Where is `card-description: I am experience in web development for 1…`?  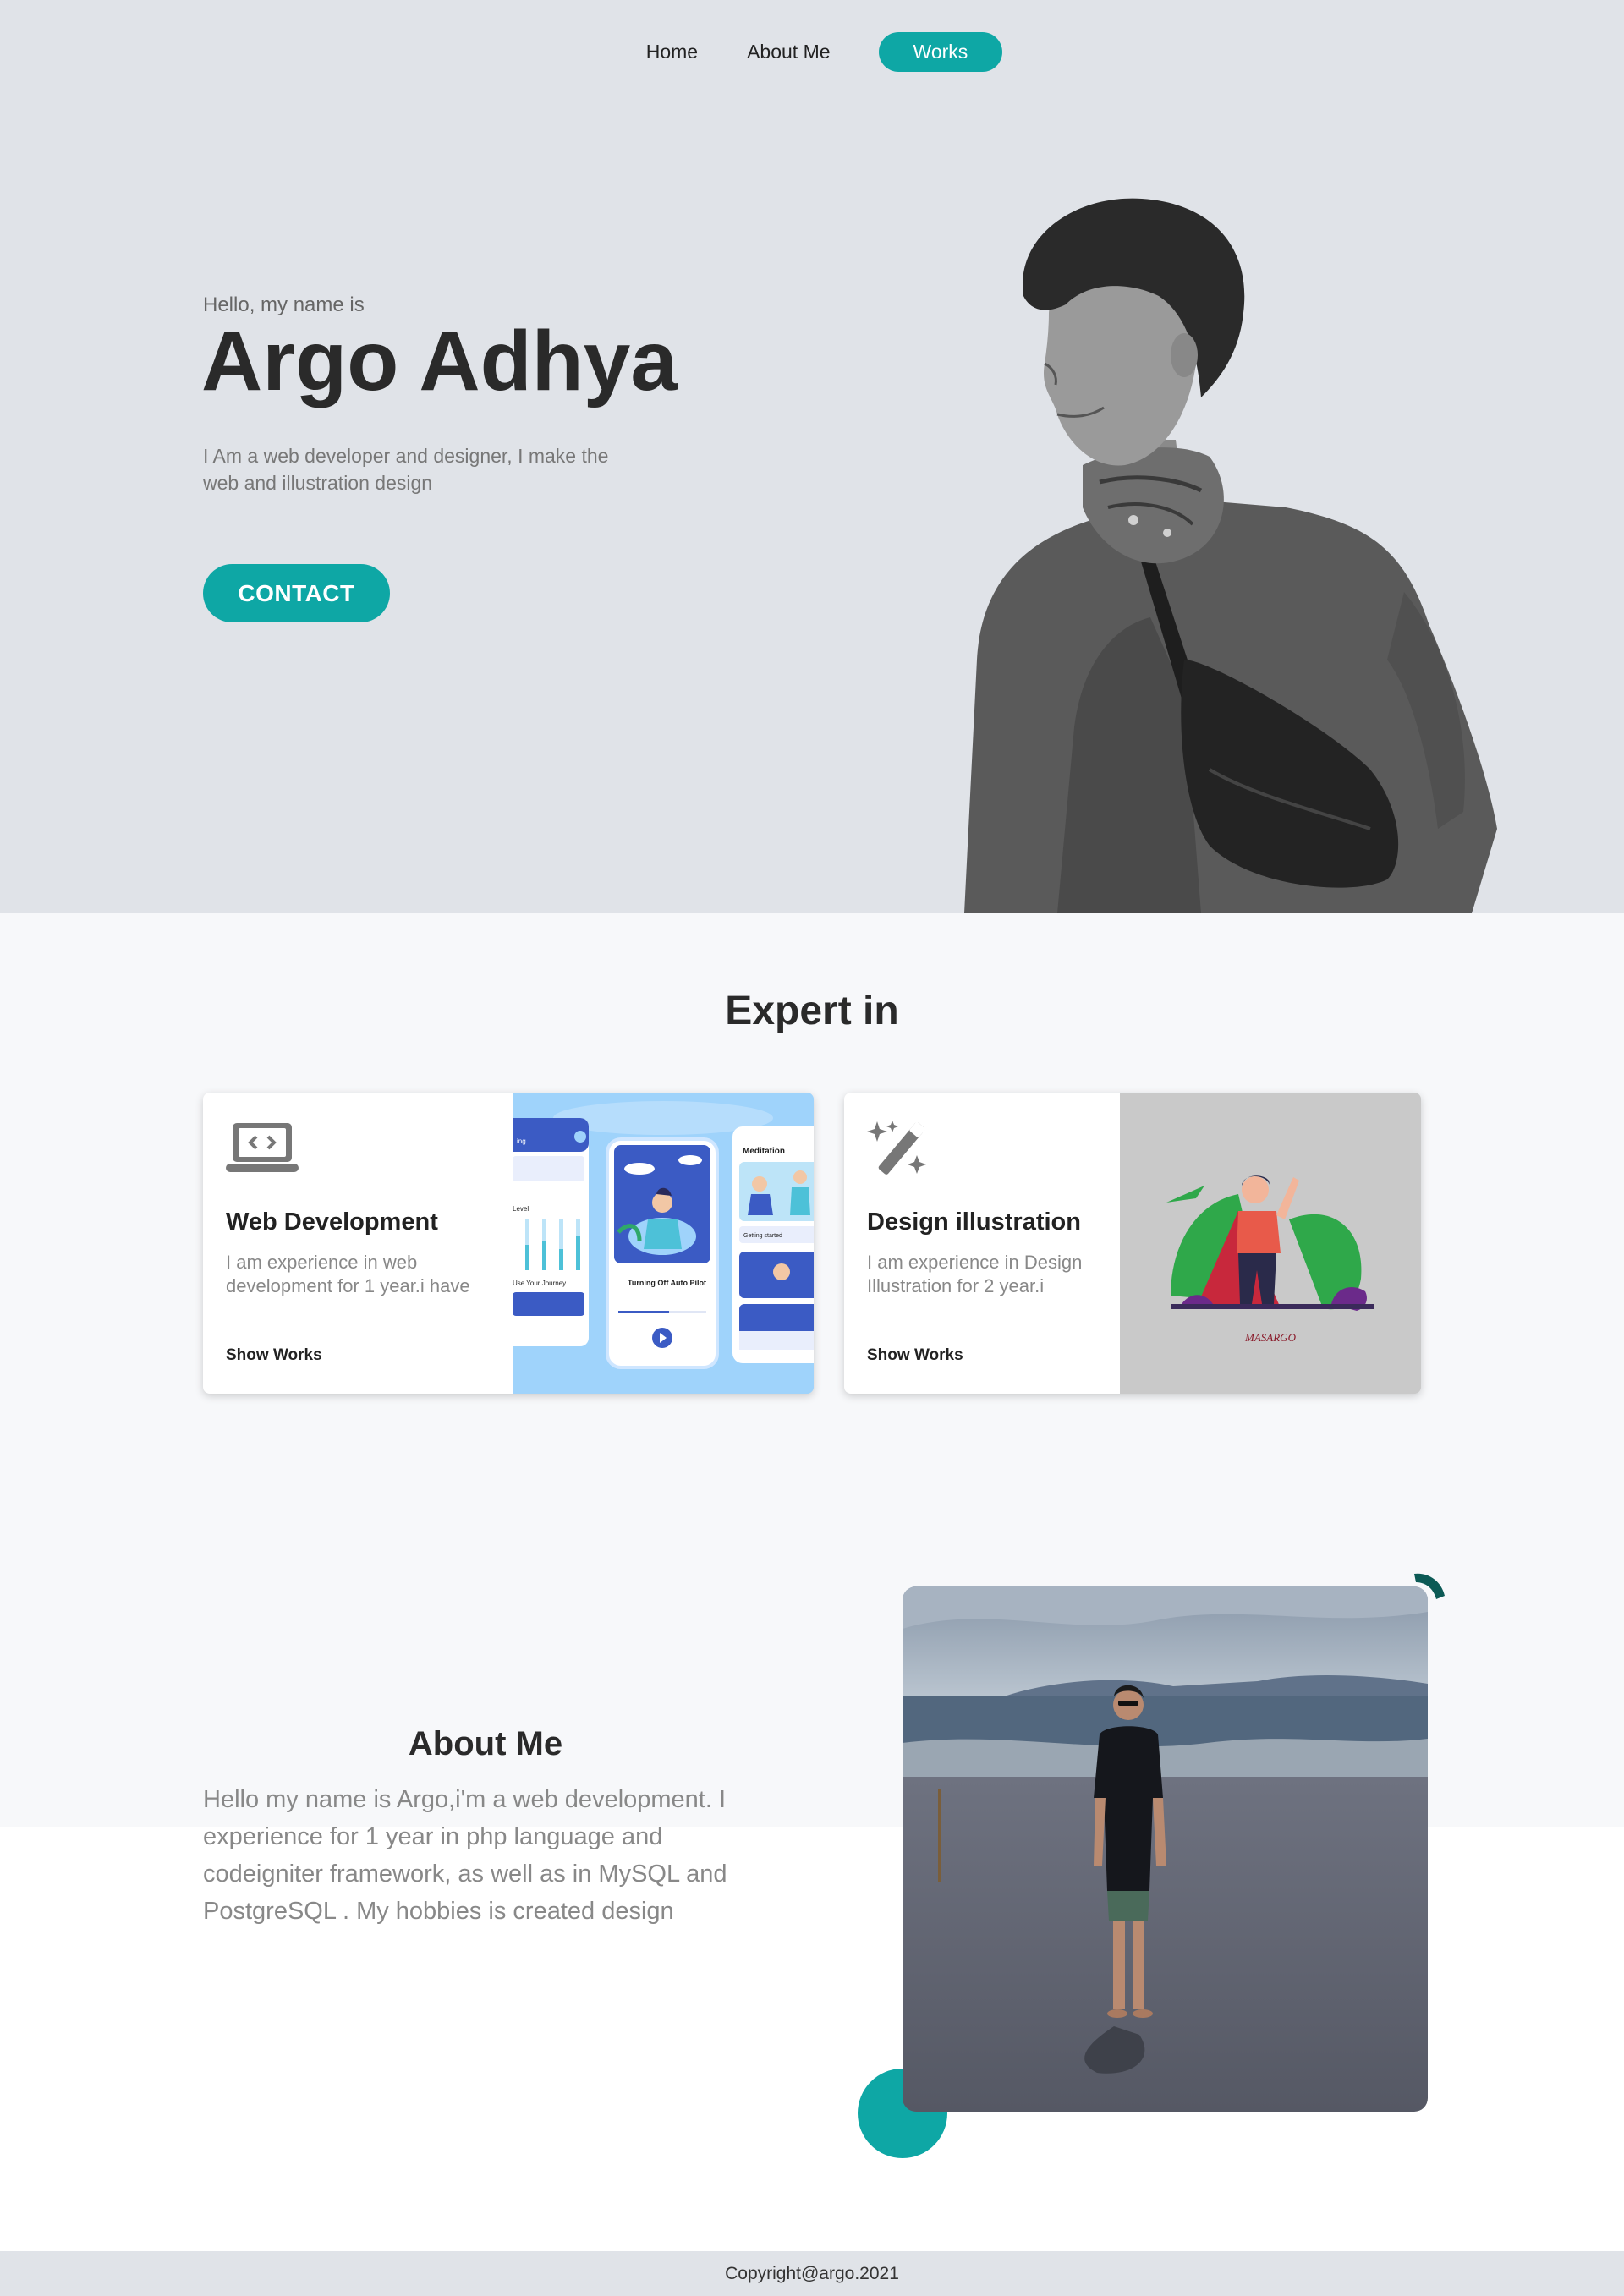
card-description: I am experience in web development for 1… is located at coordinates (348, 1274).